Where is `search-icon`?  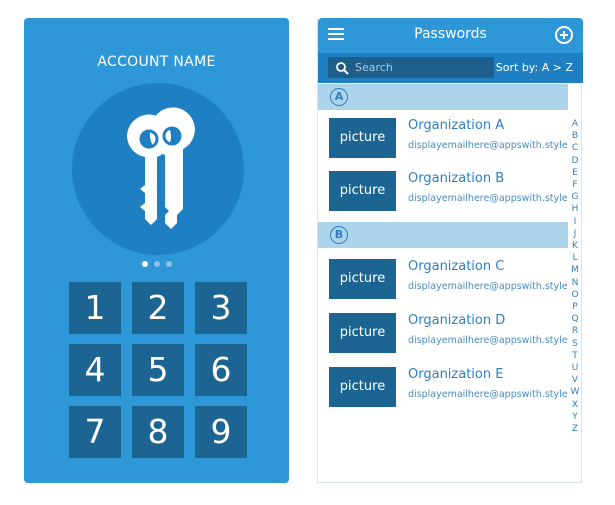 search-icon is located at coordinates (342, 68).